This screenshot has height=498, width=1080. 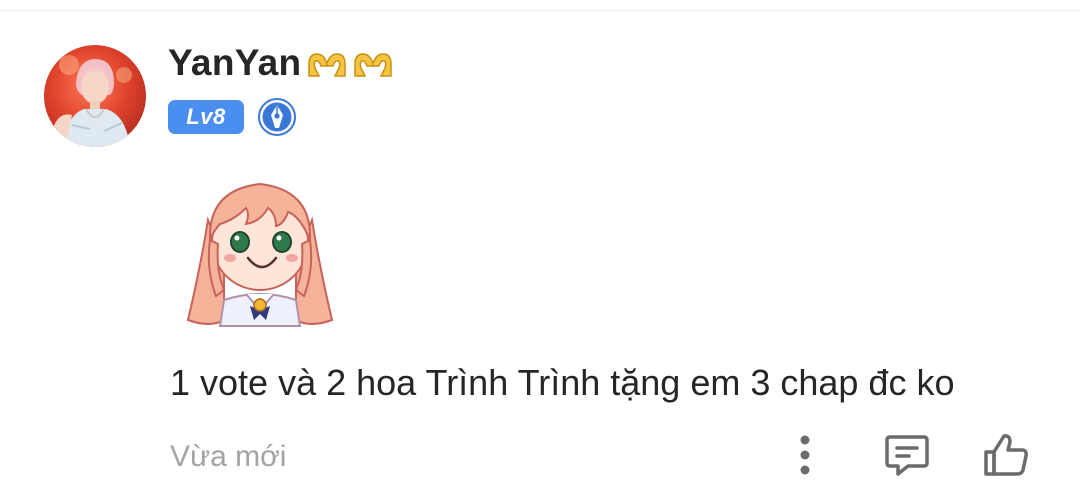 I want to click on writer-pen-badge-icon, so click(x=277, y=117).